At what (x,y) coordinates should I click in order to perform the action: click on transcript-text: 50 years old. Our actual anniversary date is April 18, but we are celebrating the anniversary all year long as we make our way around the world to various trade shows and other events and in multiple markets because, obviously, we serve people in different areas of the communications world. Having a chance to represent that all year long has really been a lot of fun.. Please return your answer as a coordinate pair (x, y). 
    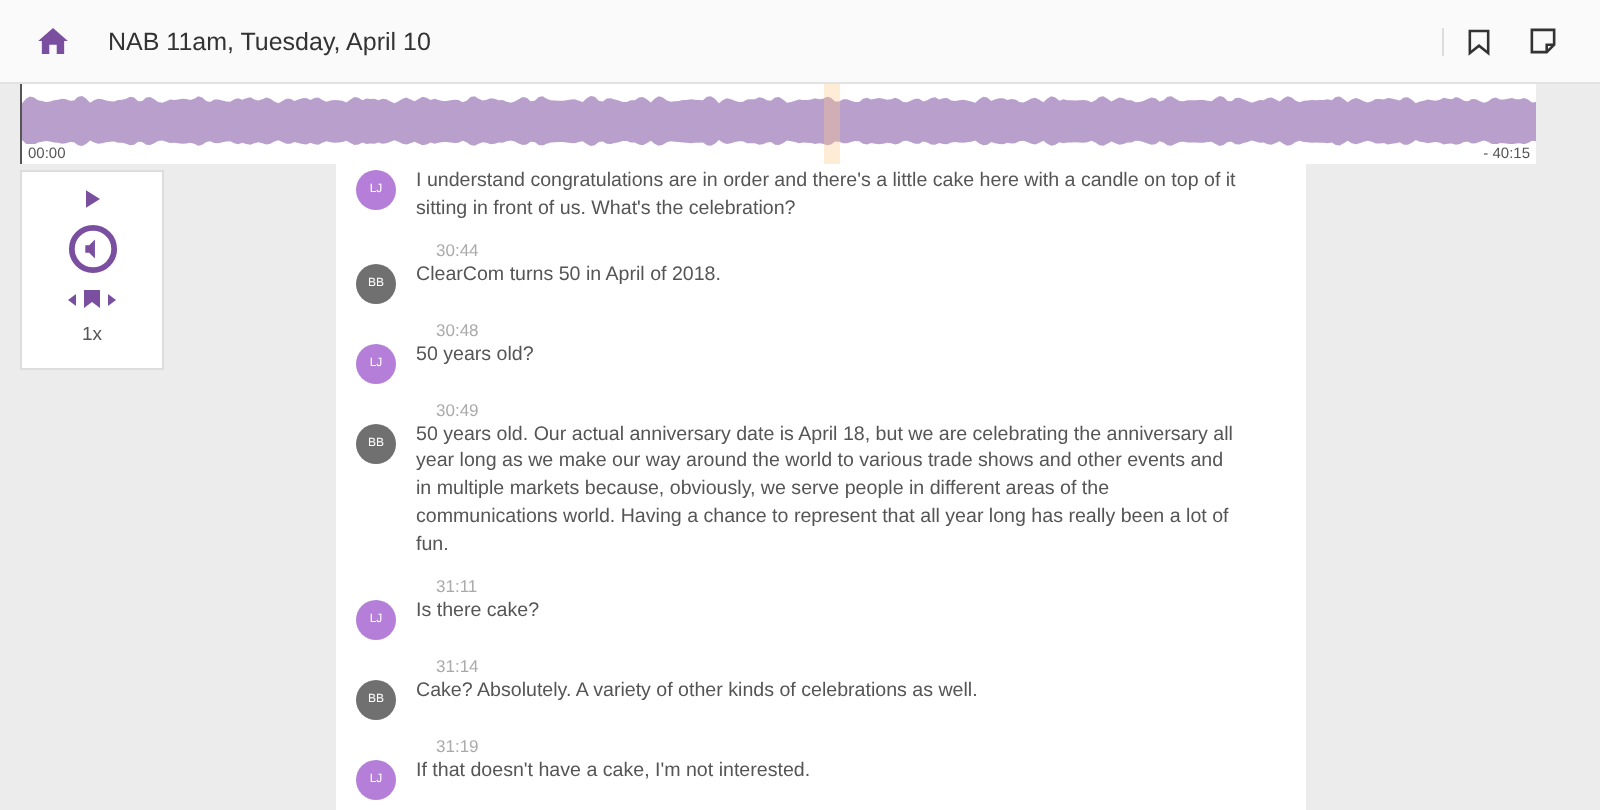
    Looking at the image, I should click on (825, 490).